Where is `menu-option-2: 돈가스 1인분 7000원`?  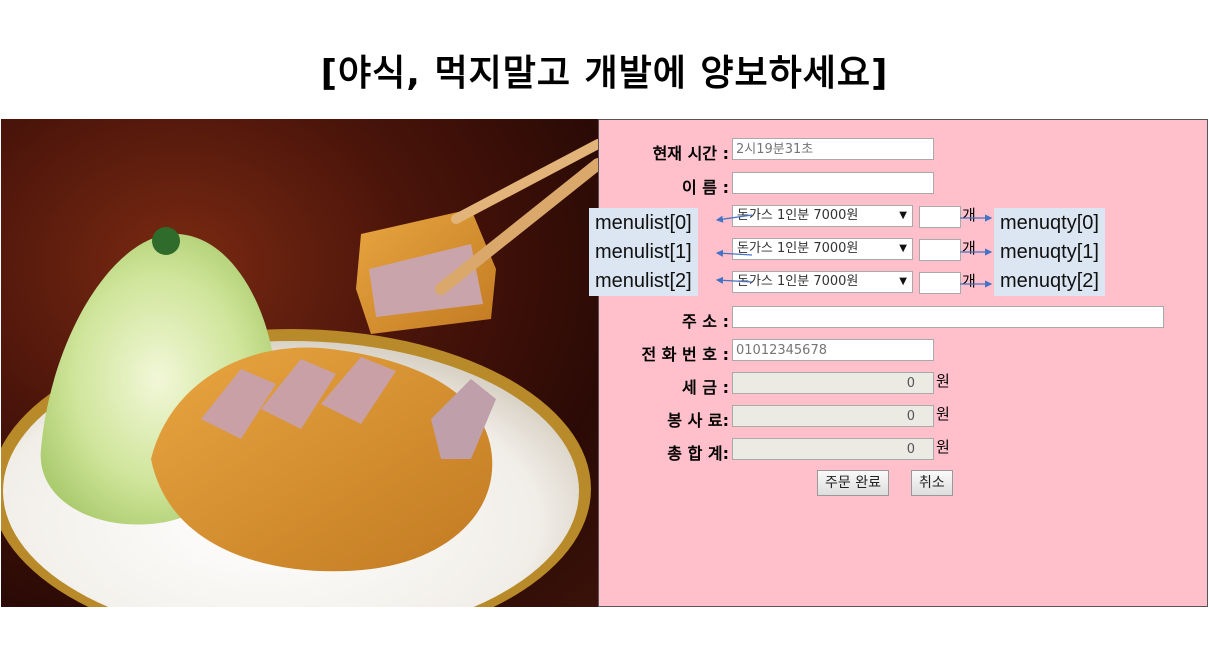
menu-option-2: 돈가스 1인분 7000원 is located at coordinates (798, 281).